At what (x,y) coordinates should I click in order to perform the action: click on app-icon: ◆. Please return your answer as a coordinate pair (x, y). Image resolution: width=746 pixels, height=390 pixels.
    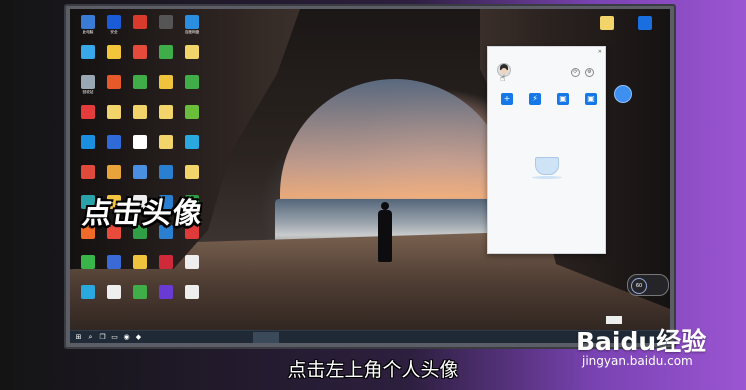
    Looking at the image, I should click on (138, 337).